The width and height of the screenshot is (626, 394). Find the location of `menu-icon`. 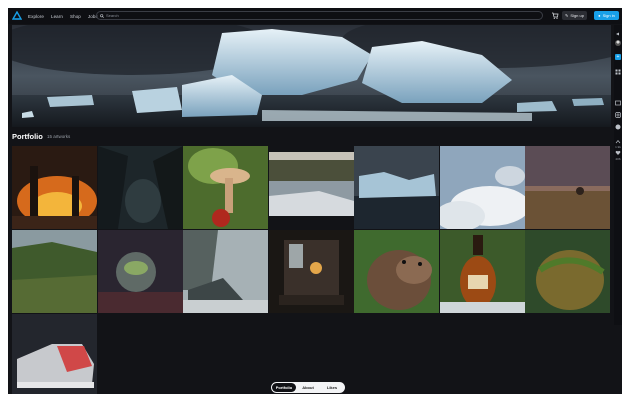

menu-icon is located at coordinates (618, 34).